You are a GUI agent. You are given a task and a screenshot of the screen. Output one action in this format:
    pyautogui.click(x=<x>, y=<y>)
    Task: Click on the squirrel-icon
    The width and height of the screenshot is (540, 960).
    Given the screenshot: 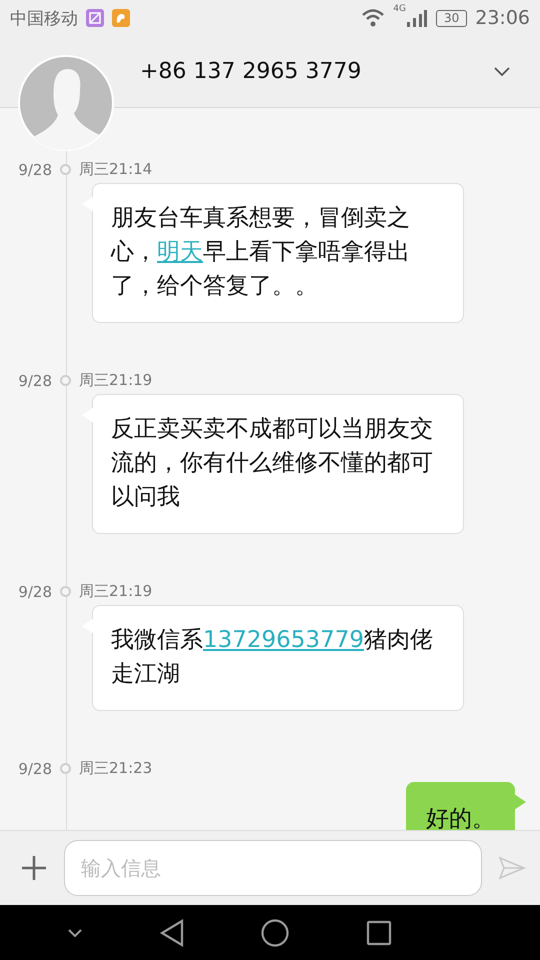 What is the action you would take?
    pyautogui.click(x=121, y=18)
    